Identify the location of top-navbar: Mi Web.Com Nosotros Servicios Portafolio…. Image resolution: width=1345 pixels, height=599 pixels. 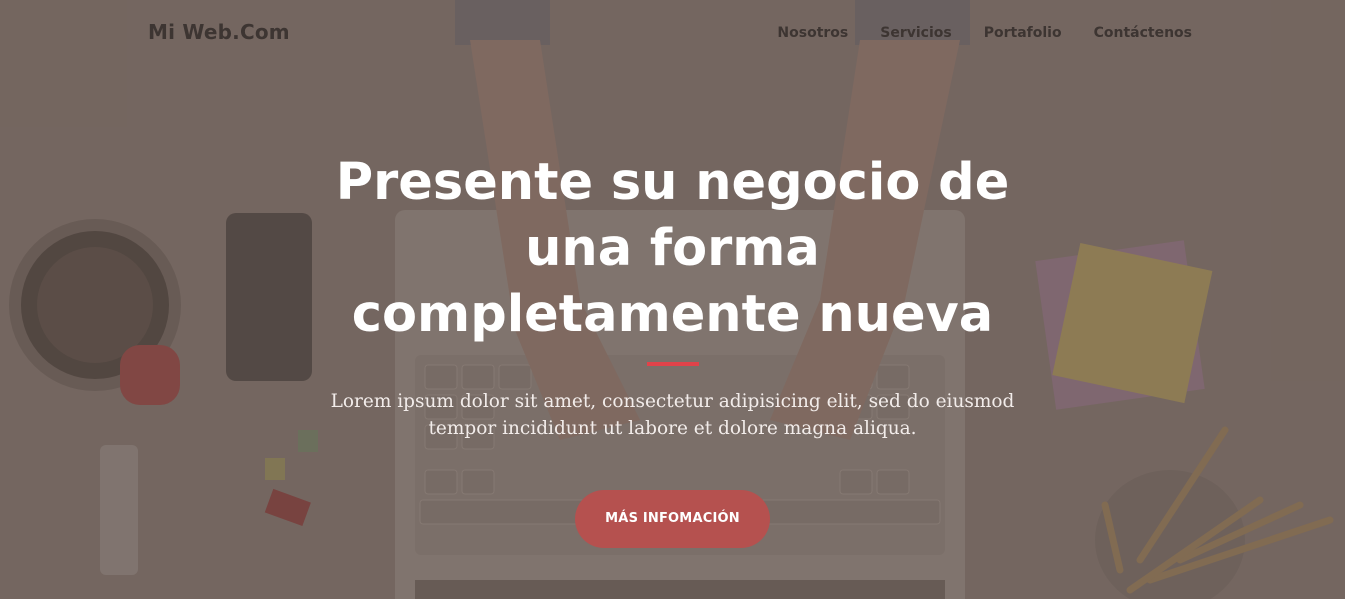
(672, 33).